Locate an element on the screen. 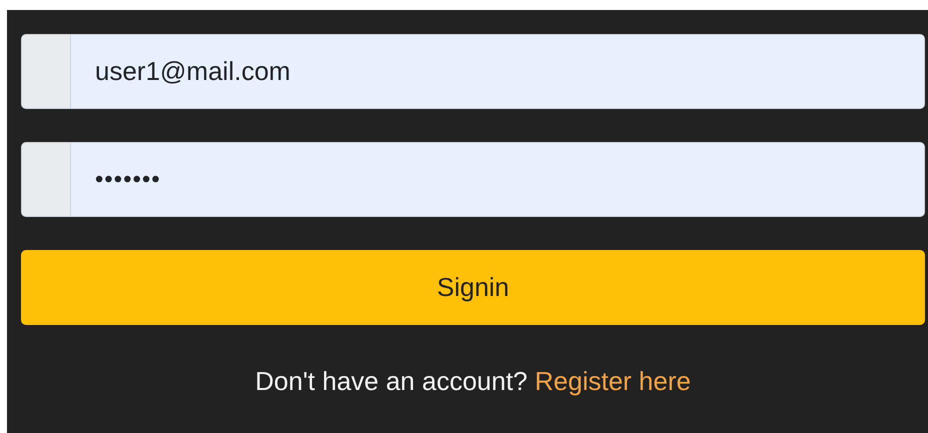  register-link: Register here is located at coordinates (612, 381).